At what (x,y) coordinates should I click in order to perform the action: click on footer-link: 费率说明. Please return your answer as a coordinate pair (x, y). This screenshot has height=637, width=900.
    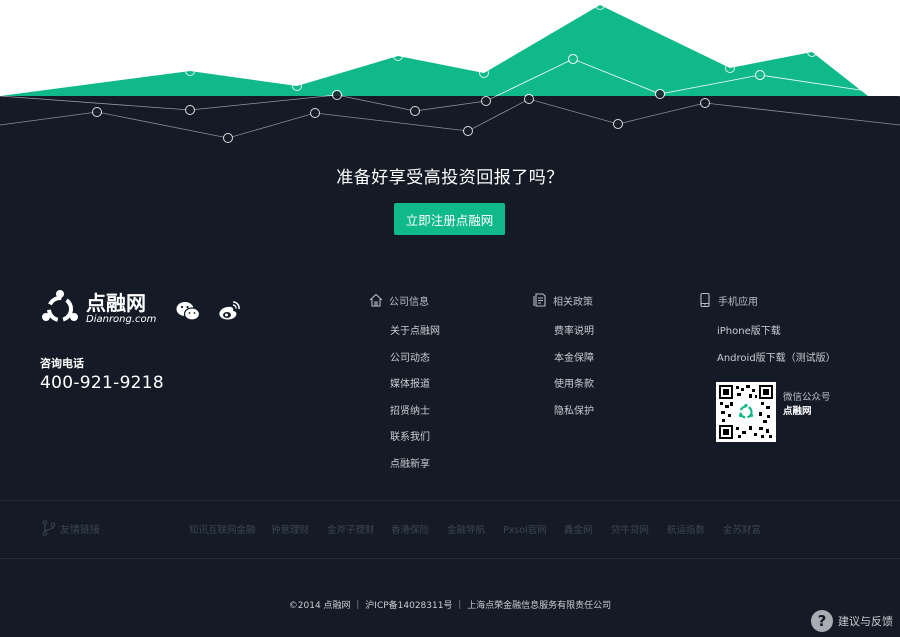
    Looking at the image, I should click on (574, 338).